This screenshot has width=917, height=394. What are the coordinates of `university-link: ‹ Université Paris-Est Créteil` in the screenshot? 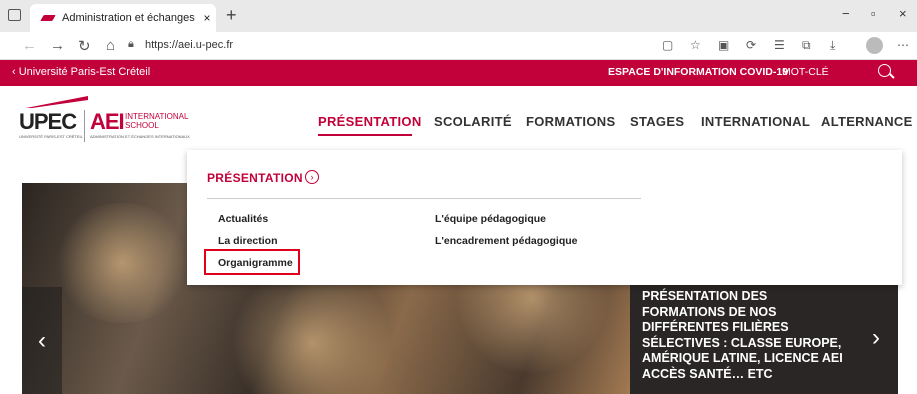 It's located at (81, 72).